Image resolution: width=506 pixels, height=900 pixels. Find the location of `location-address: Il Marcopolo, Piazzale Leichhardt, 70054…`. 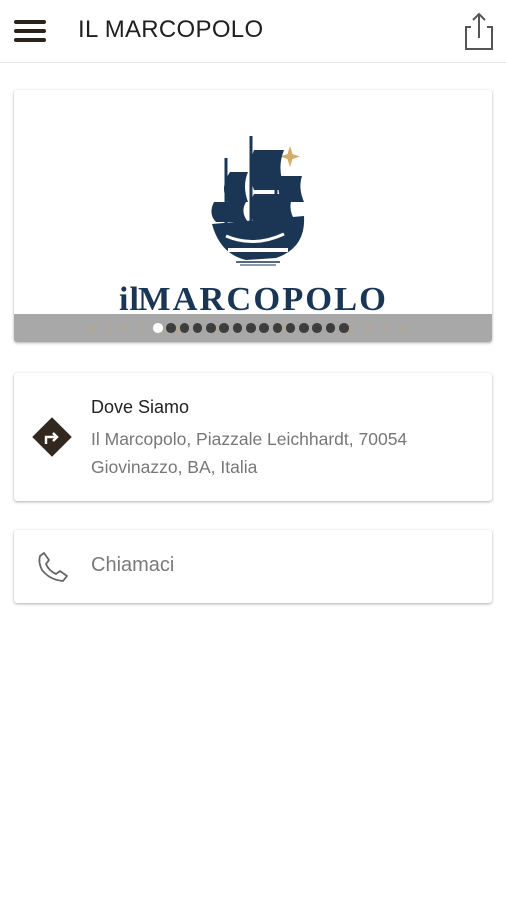

location-address: Il Marcopolo, Piazzale Leichhardt, 70054… is located at coordinates (281, 453).